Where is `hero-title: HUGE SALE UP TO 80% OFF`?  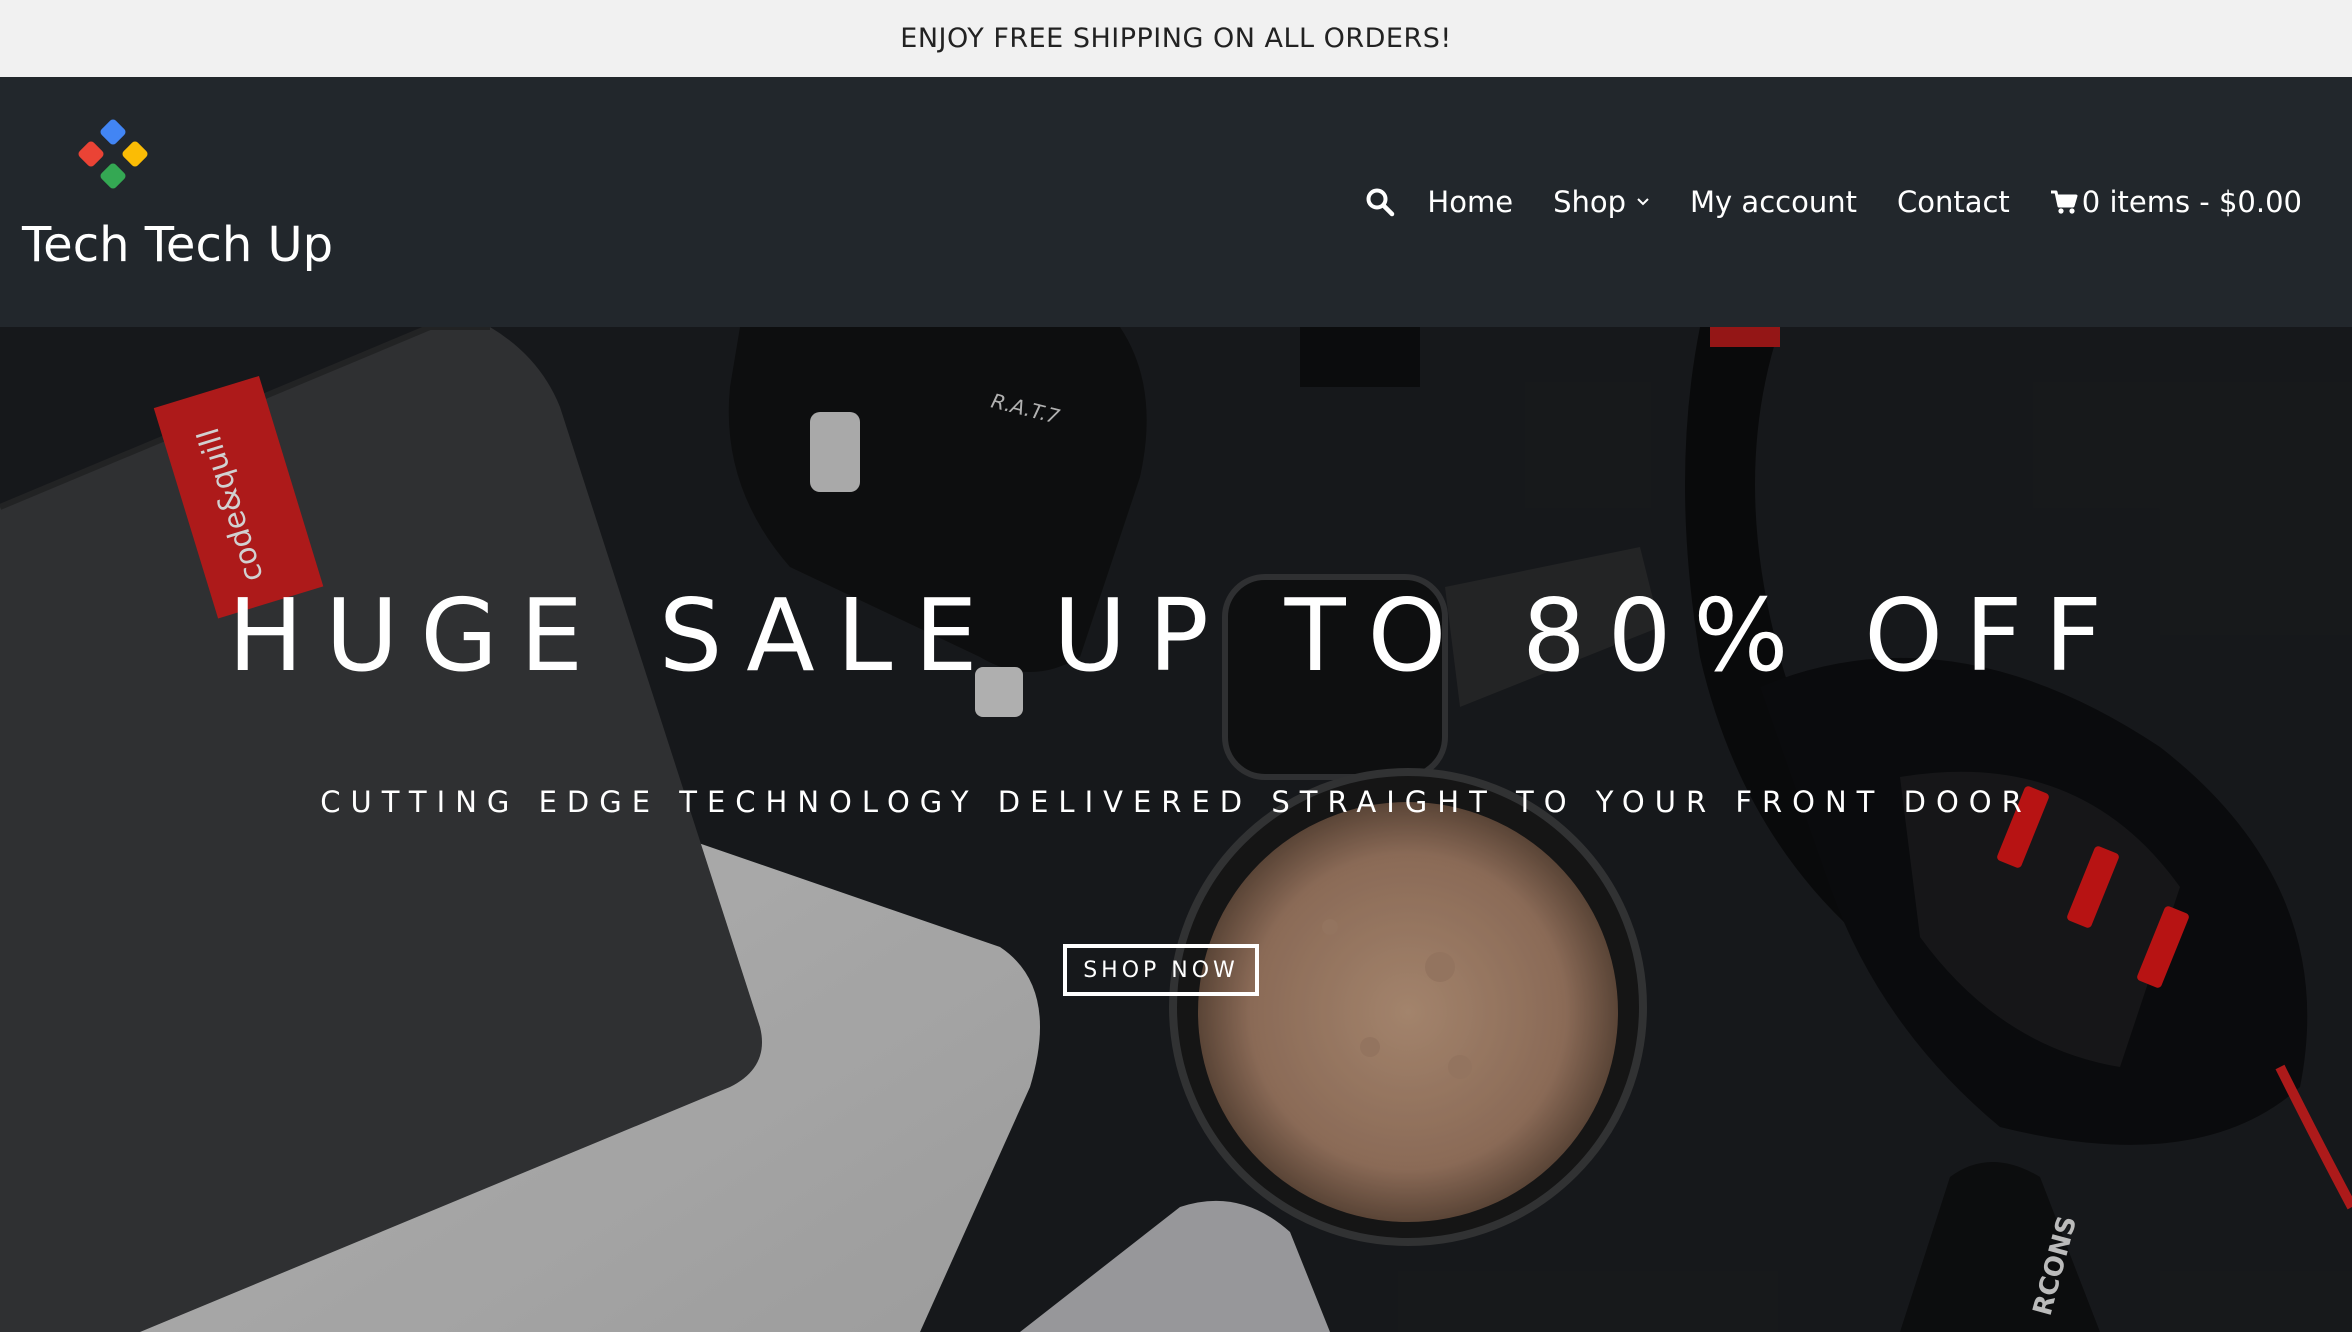
hero-title: HUGE SALE UP TO 80% OFF is located at coordinates (1176, 635).